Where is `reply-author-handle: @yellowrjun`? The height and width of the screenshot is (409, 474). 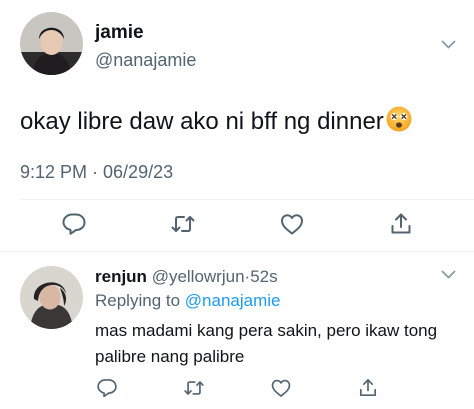 reply-author-handle: @yellowrjun is located at coordinates (198, 276).